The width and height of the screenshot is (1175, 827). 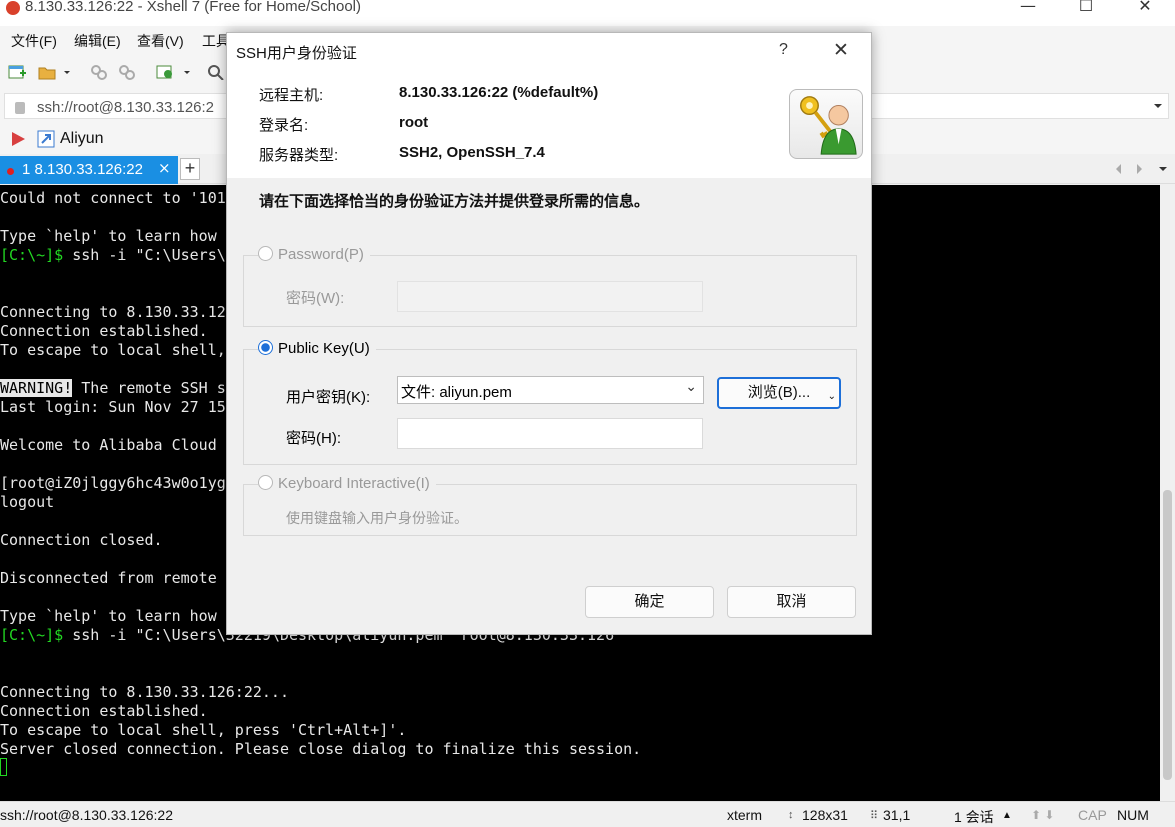 I want to click on browse-button: 浏览(B)... ⌄, so click(x=779, y=393).